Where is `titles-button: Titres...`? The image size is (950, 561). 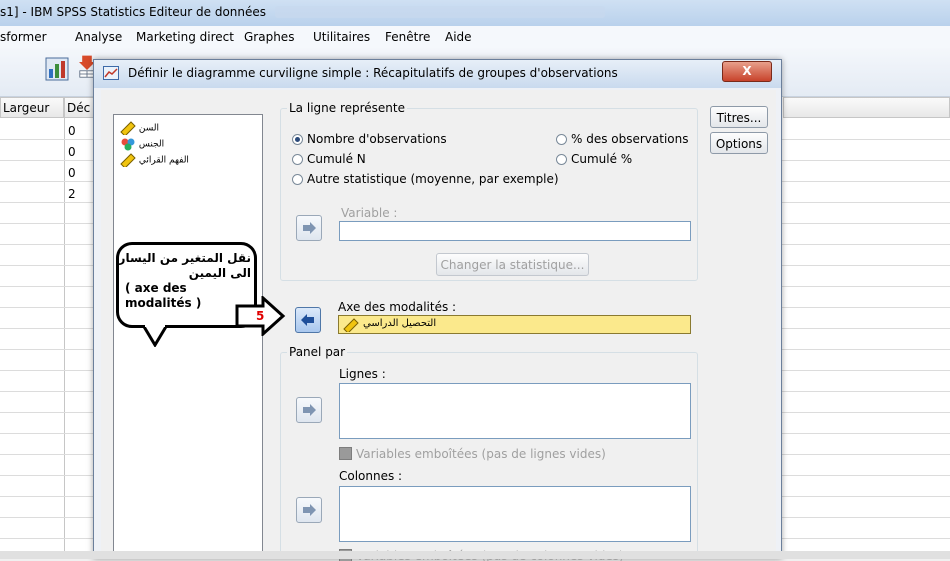
titles-button: Titres... is located at coordinates (739, 117).